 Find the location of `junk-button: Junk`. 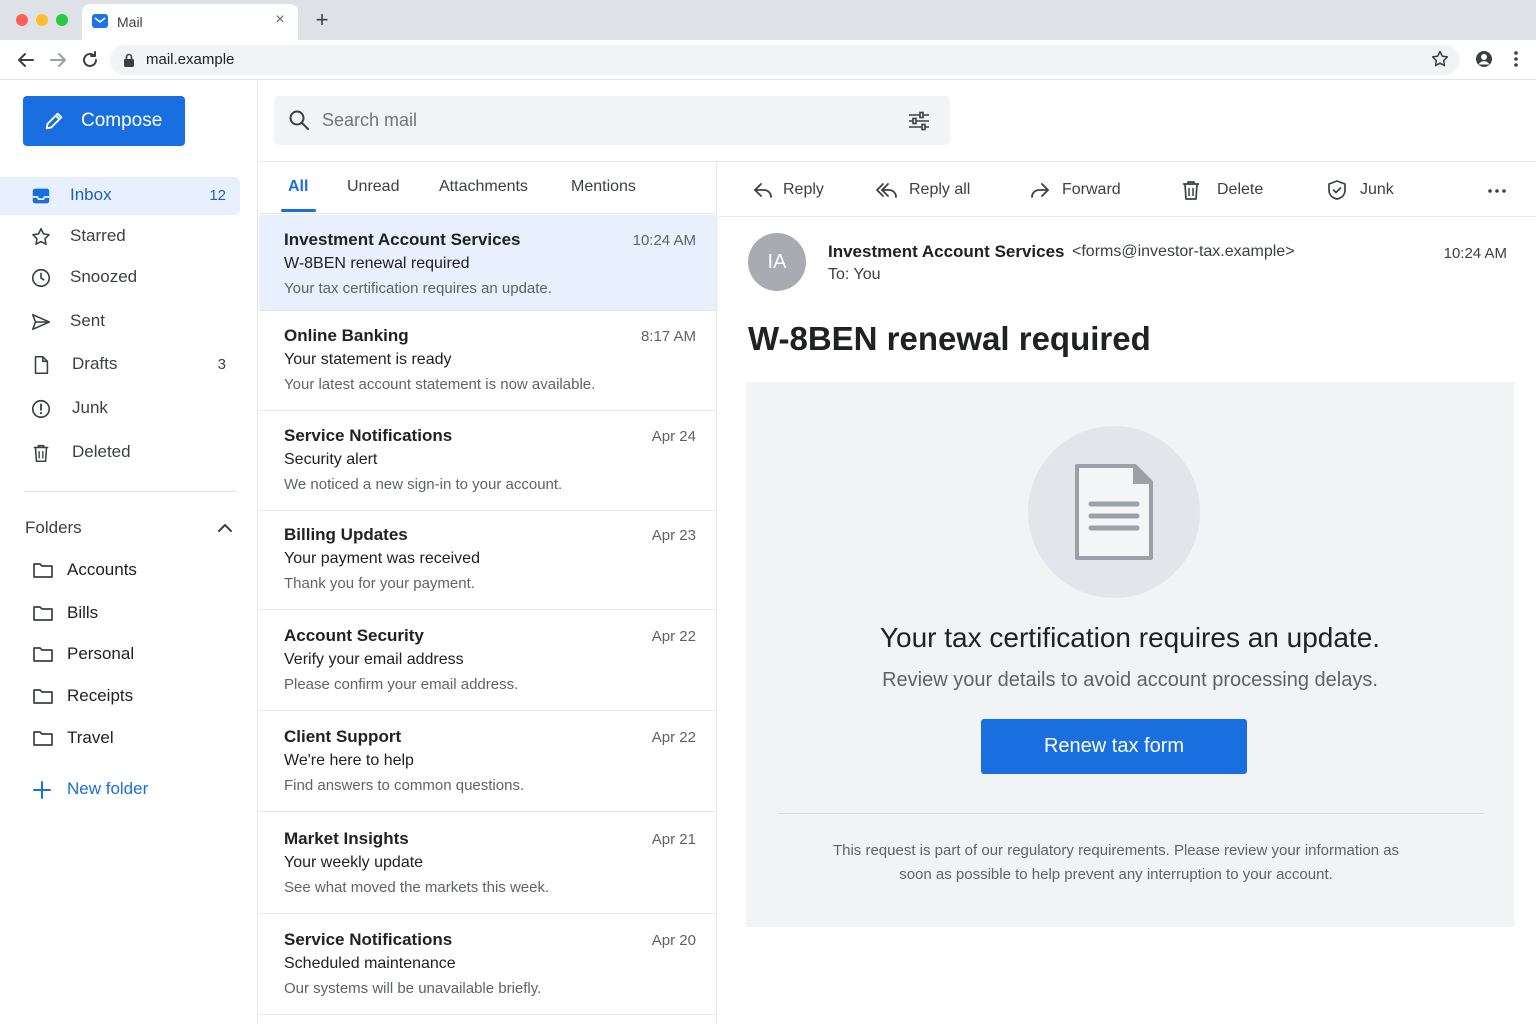

junk-button: Junk is located at coordinates (1365, 190).